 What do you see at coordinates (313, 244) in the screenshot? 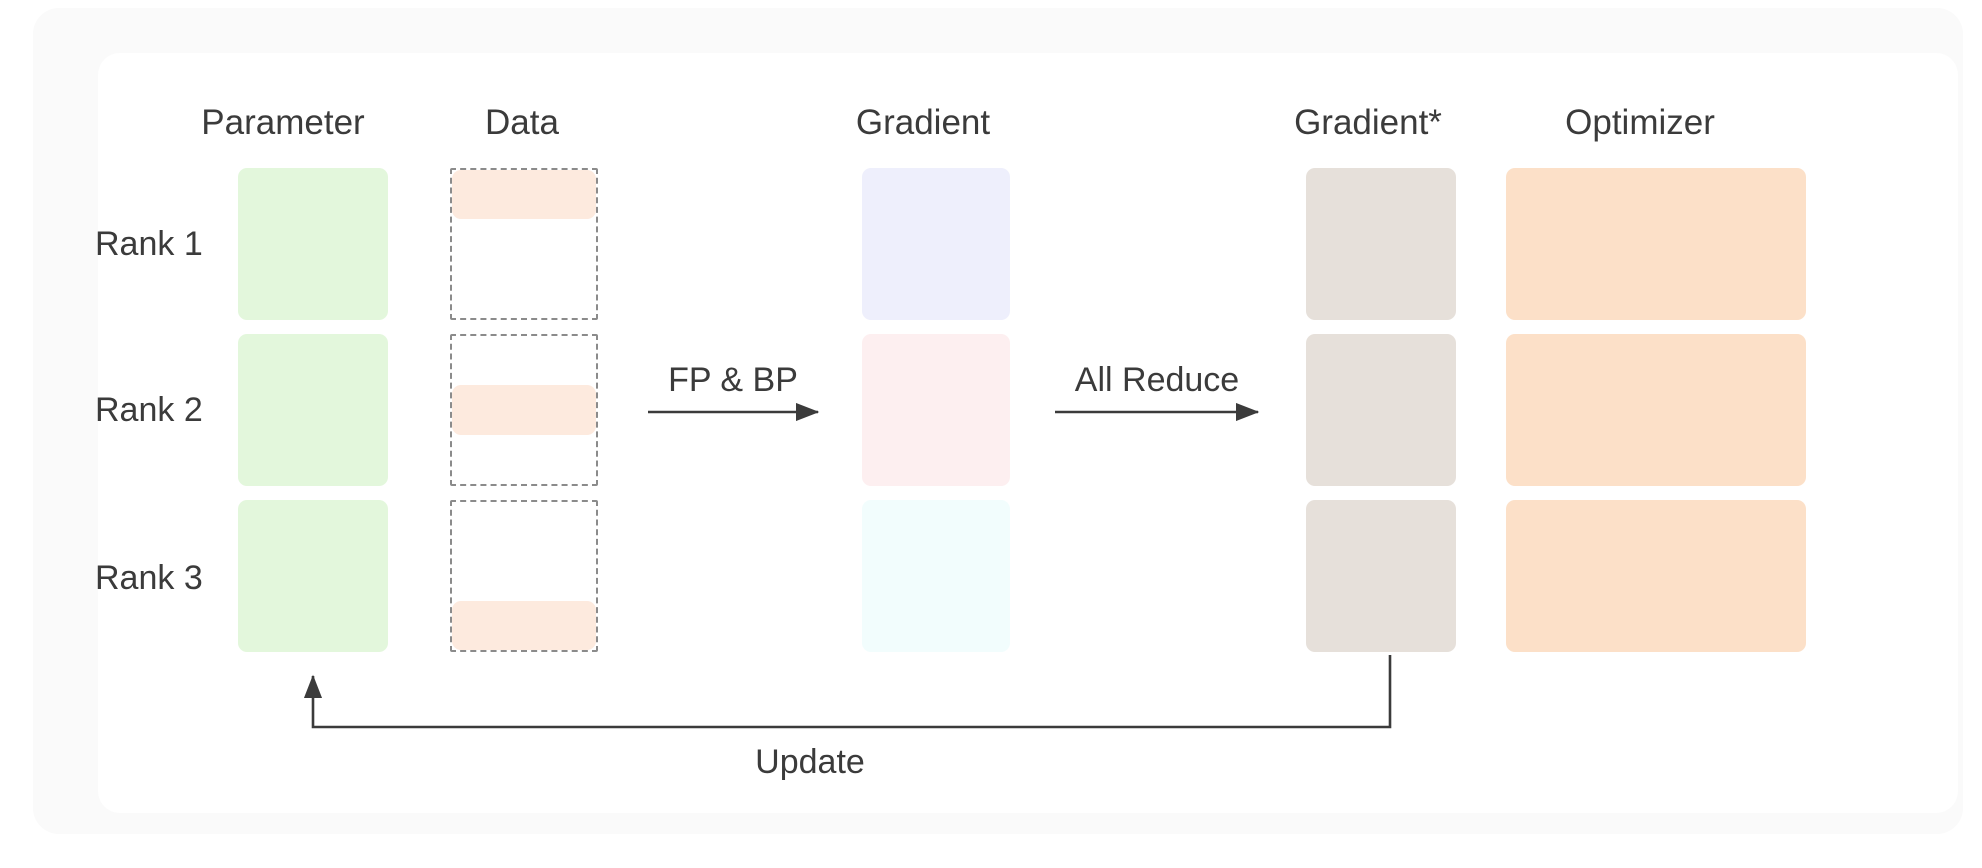
I see `parameter-cell-rank1` at bounding box center [313, 244].